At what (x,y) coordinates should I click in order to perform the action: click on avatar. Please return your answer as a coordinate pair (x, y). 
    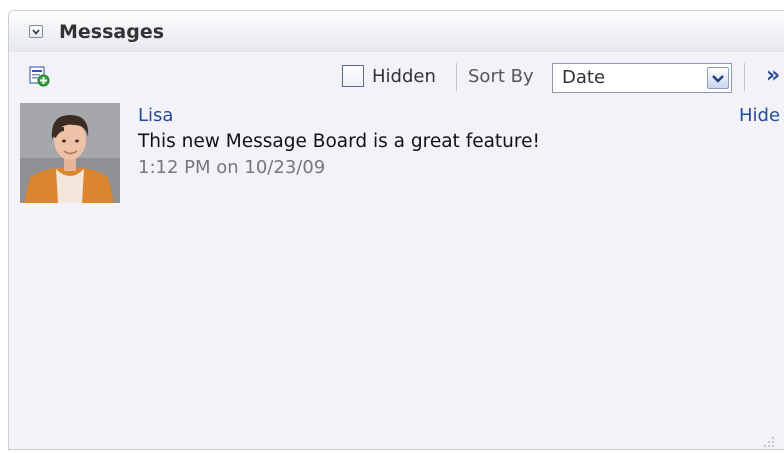
    Looking at the image, I should click on (70, 153).